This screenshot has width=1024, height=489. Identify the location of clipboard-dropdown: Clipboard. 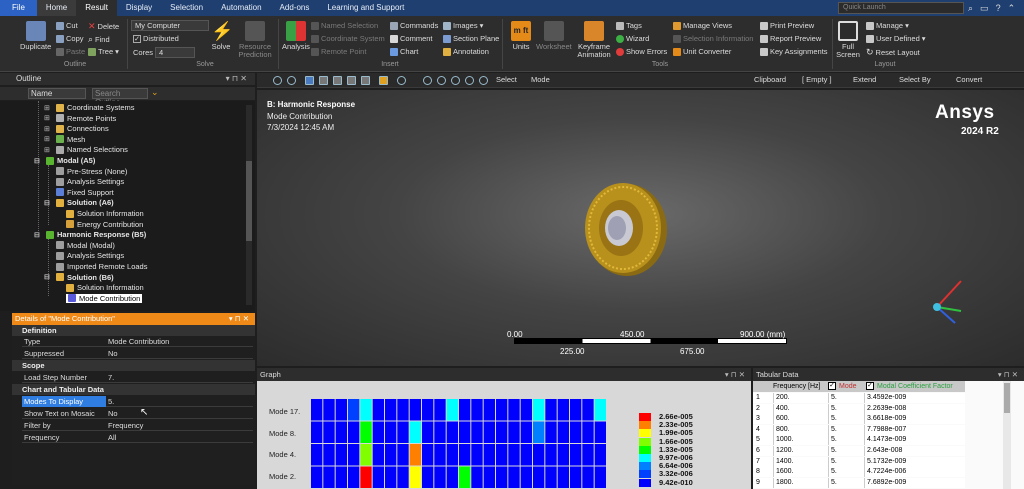
(770, 79).